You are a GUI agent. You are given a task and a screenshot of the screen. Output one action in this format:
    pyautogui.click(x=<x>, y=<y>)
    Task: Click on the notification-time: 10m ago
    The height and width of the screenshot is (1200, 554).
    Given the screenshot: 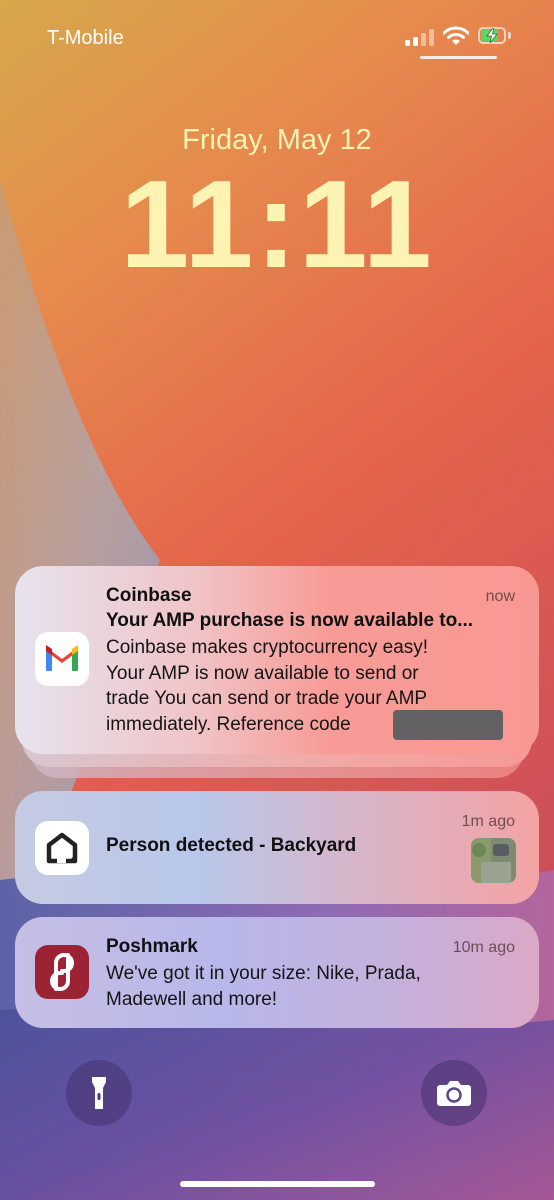 What is the action you would take?
    pyautogui.click(x=483, y=947)
    